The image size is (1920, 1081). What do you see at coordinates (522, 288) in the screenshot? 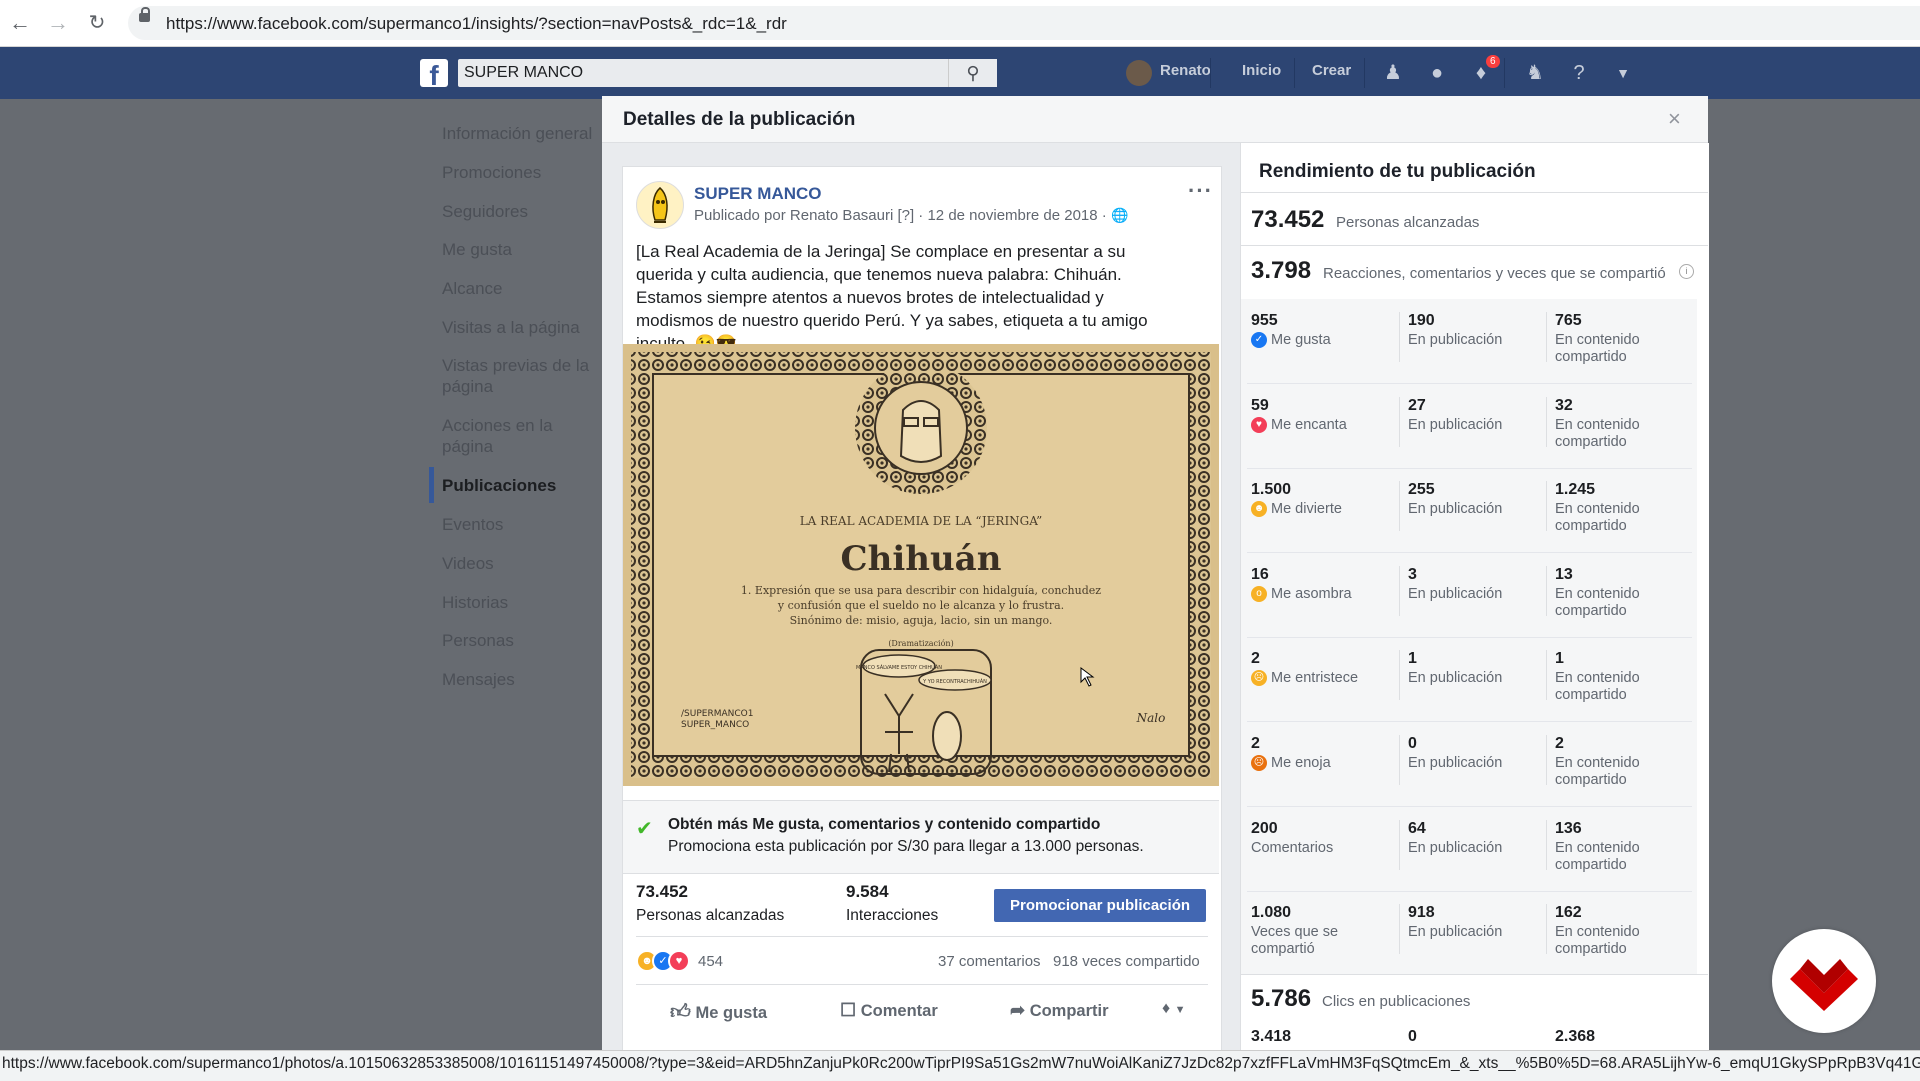
I see `menu-item-reach: Alcance` at bounding box center [522, 288].